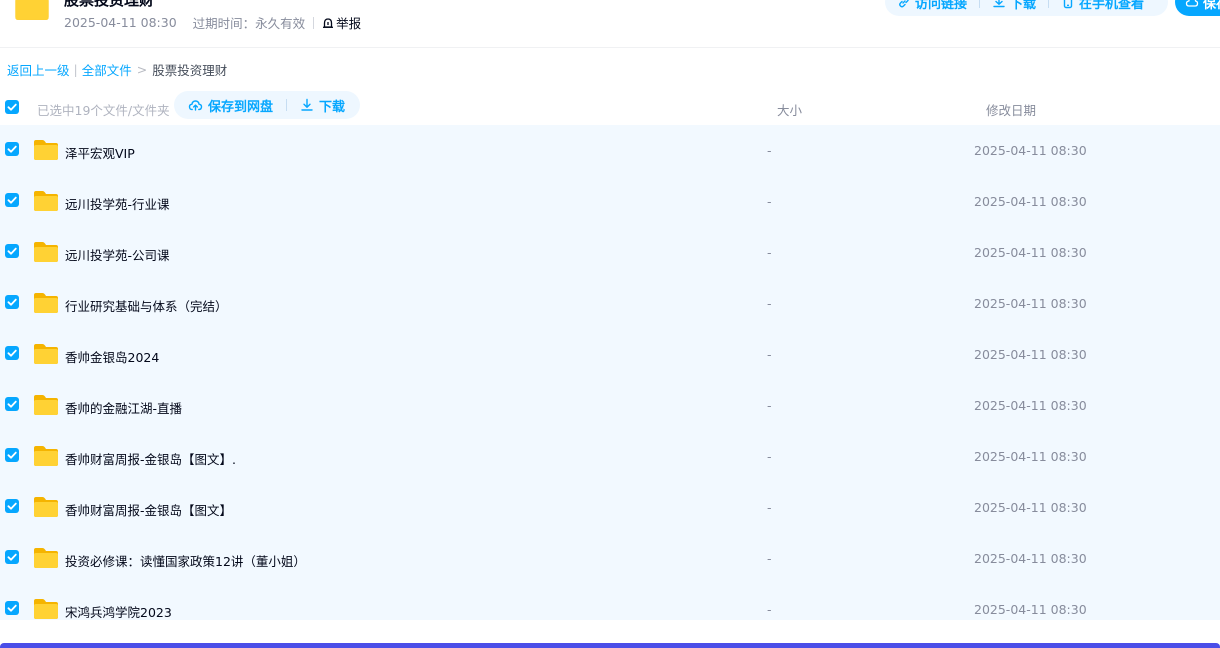  Describe the element at coordinates (107, 69) in the screenshot. I see `all-files-link: 全部文件` at that location.